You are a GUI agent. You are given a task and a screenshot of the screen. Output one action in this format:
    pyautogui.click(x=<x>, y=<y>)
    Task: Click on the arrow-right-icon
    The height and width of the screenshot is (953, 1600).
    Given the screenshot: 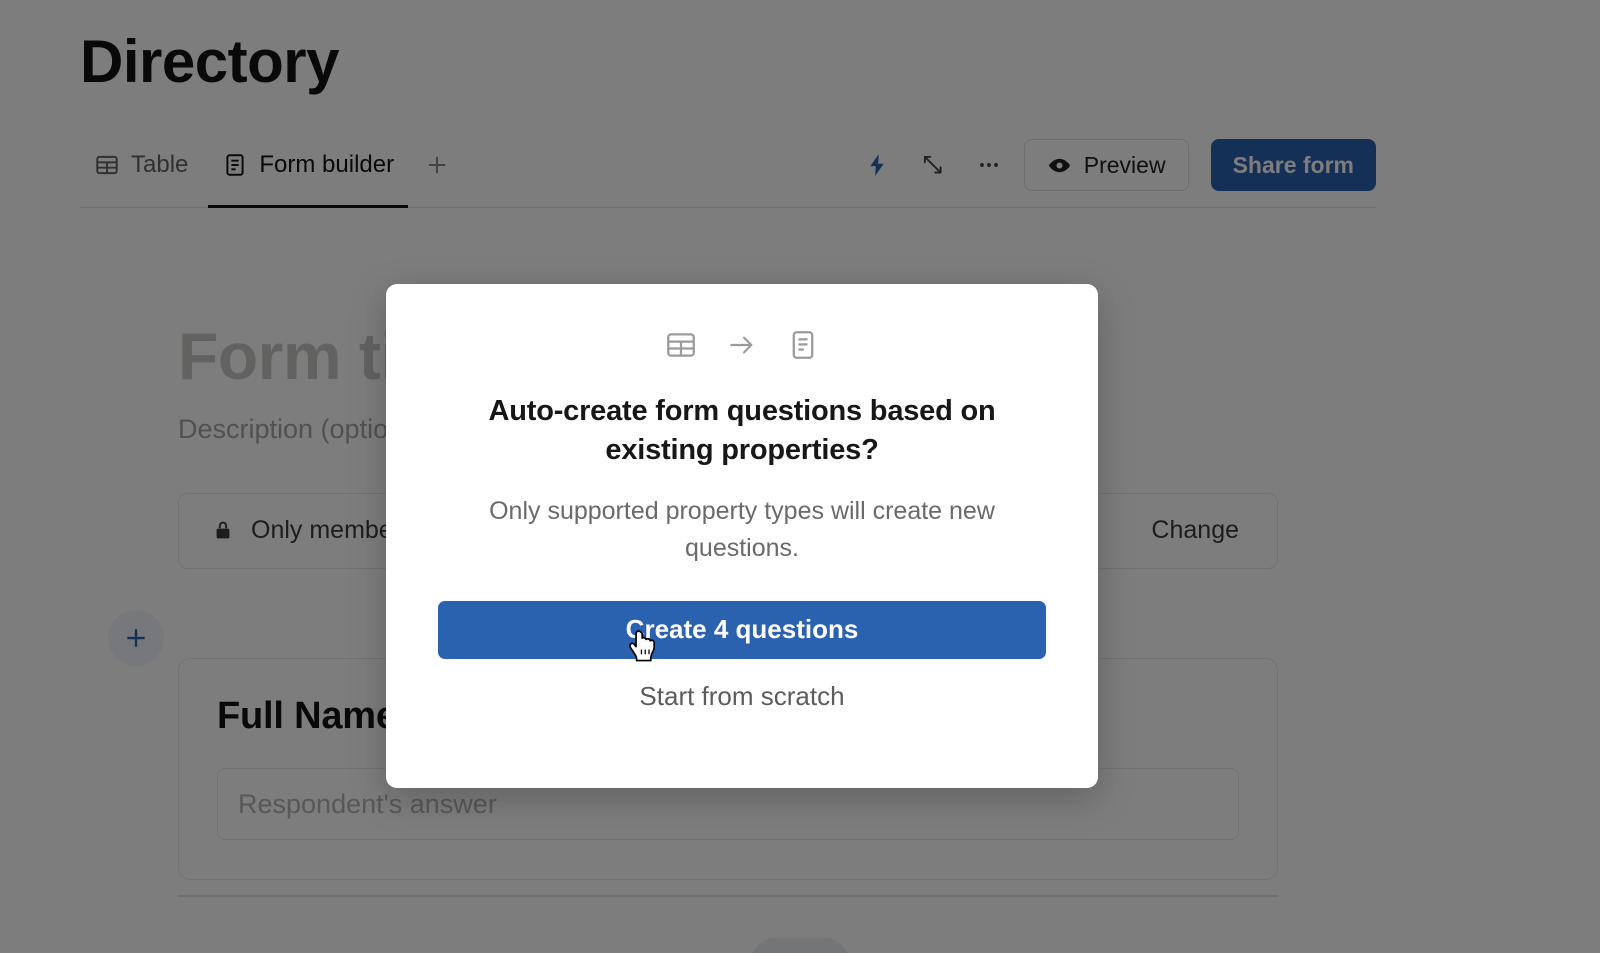 What is the action you would take?
    pyautogui.click(x=741, y=345)
    